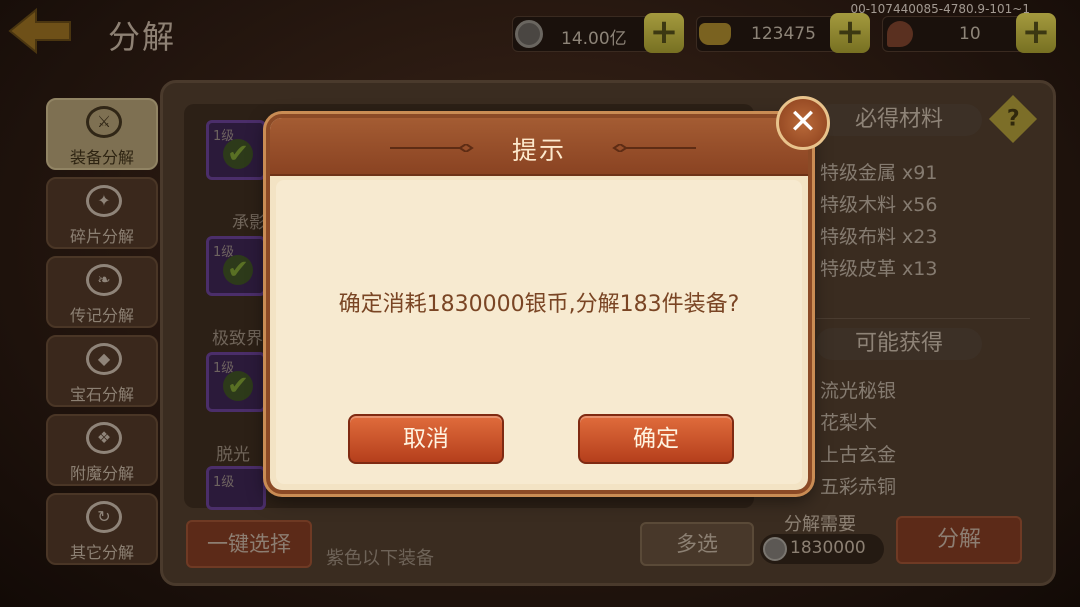 The height and width of the screenshot is (607, 1080). I want to click on ornament-right-icon, so click(654, 148).